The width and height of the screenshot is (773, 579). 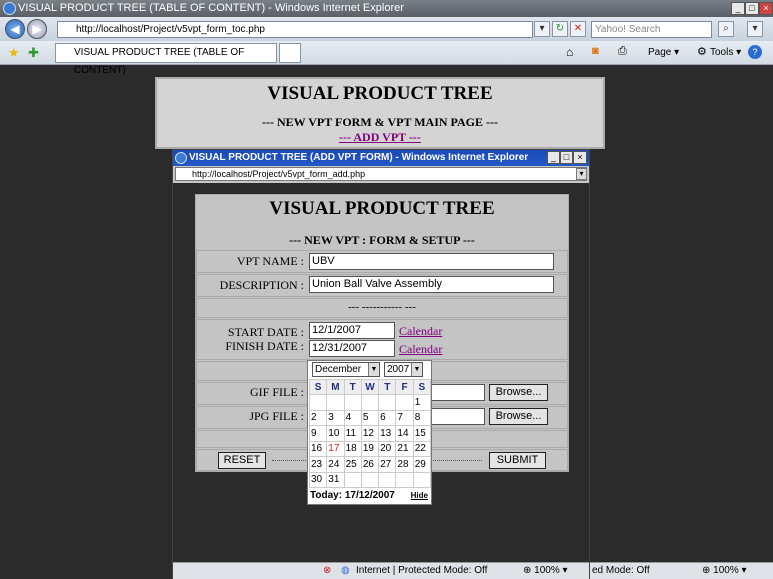 I want to click on calendar-day: 18, so click(x=352, y=448).